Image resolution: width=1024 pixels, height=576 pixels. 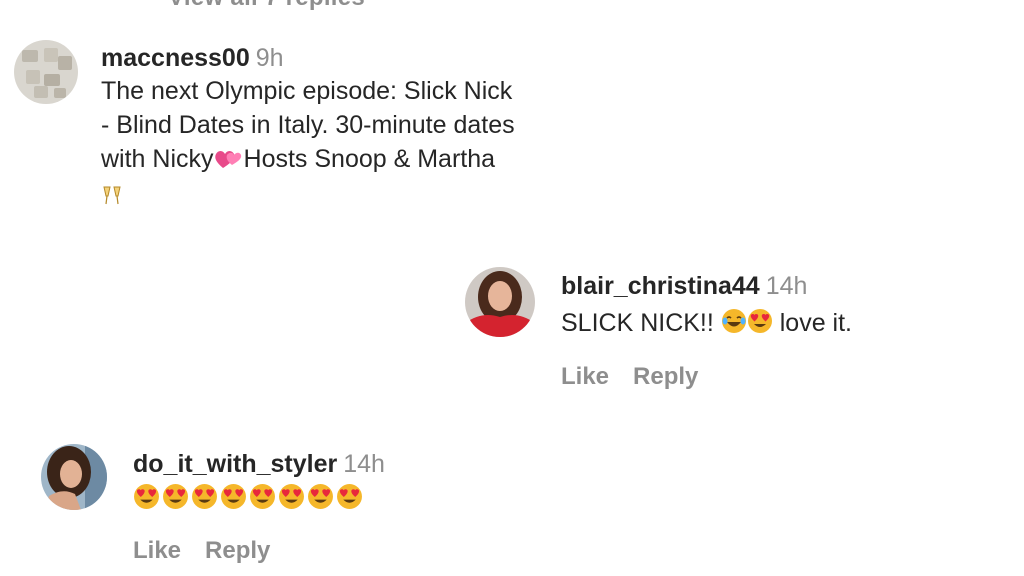 I want to click on view-replies-link: View all 7 replies, so click(x=266, y=6).